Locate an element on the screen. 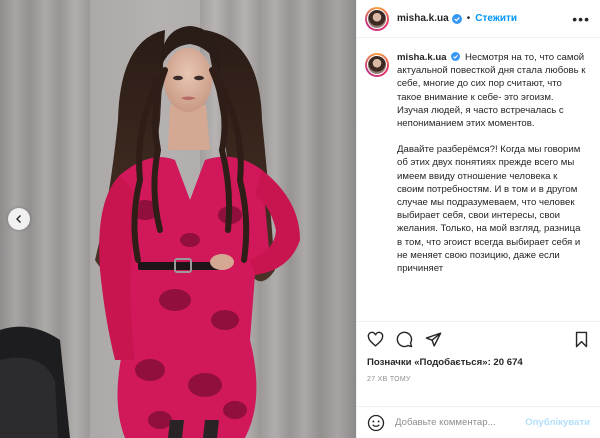 The width and height of the screenshot is (600, 438). username-link: misha.k.ua is located at coordinates (423, 18).